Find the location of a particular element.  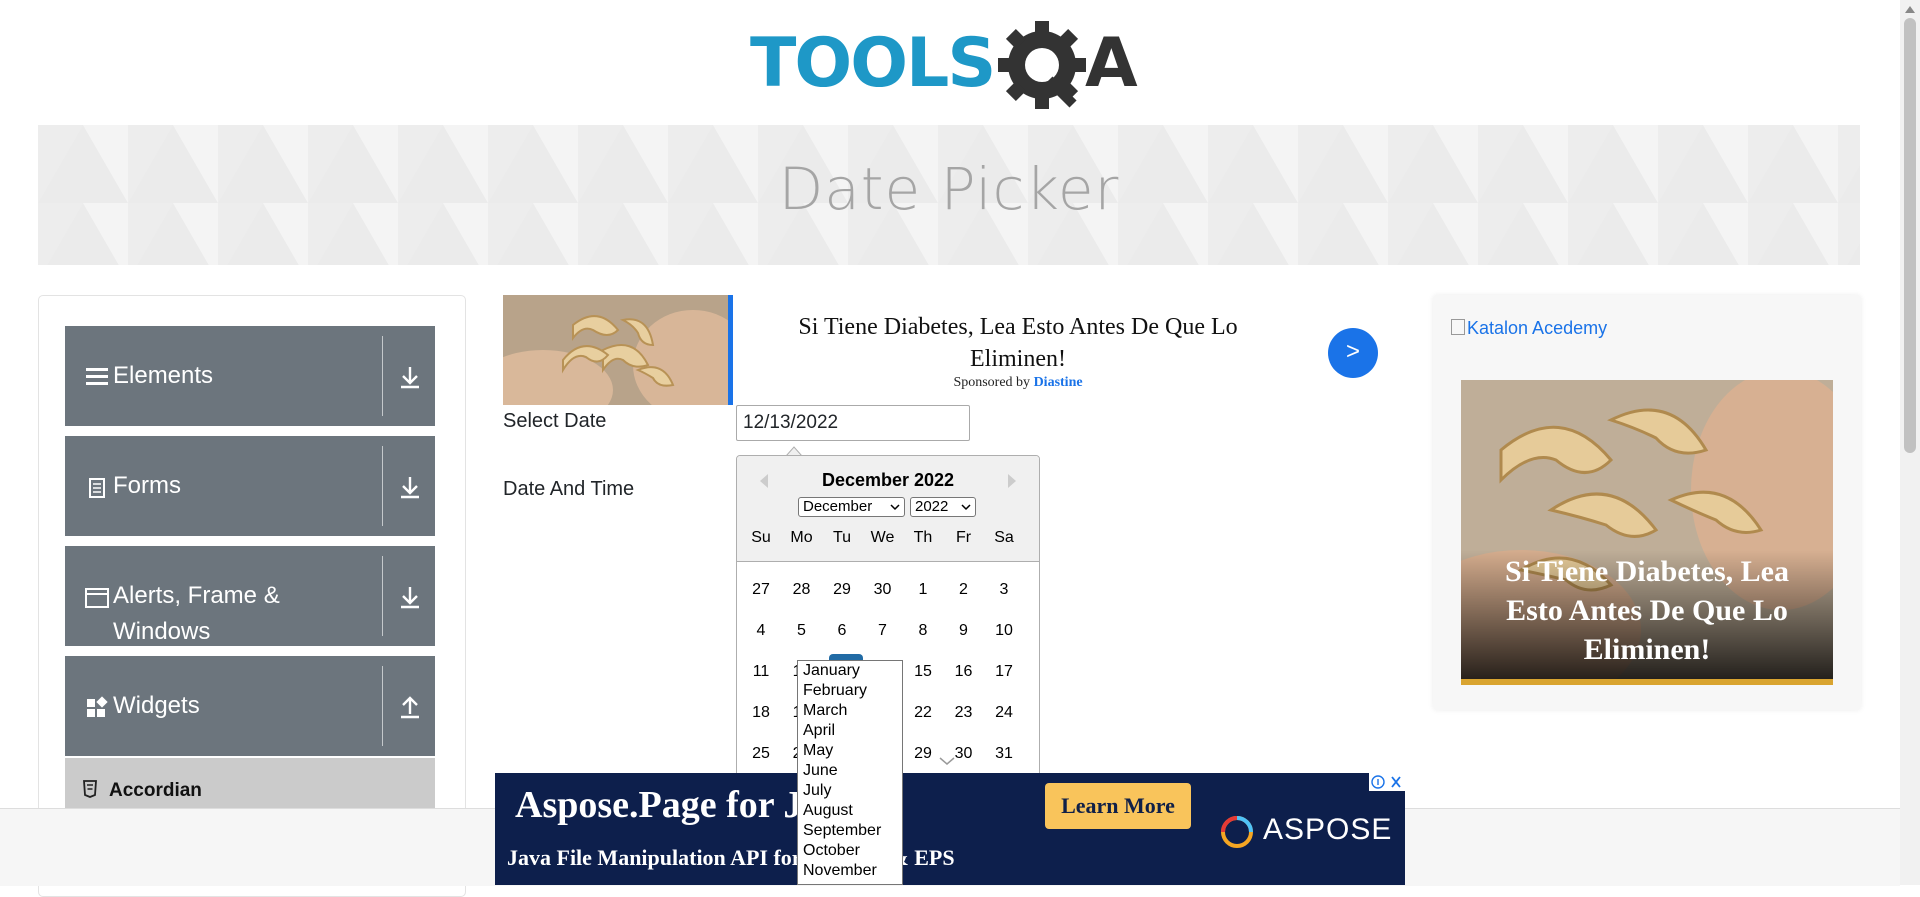

page-banner: Date Picker is located at coordinates (949, 195).